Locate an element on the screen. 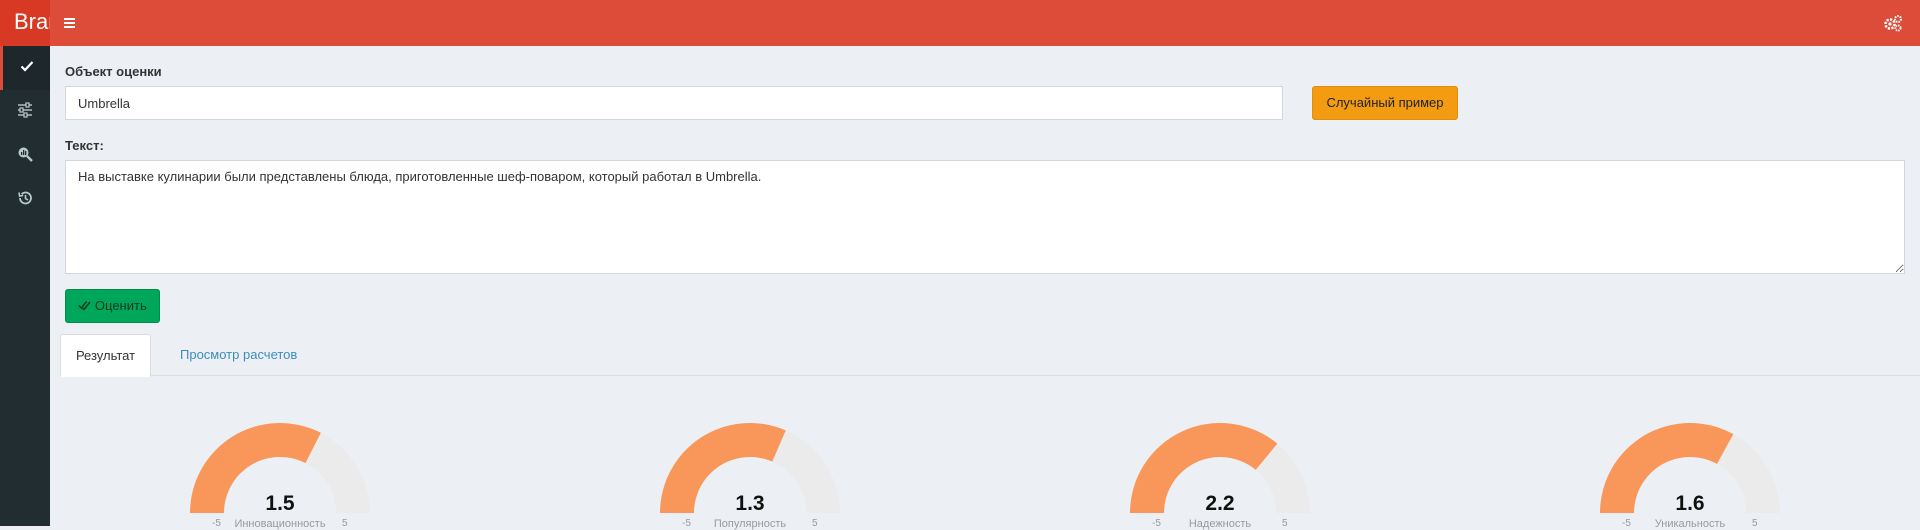 The image size is (1920, 530). gauge-value: 2.2 is located at coordinates (1220, 503).